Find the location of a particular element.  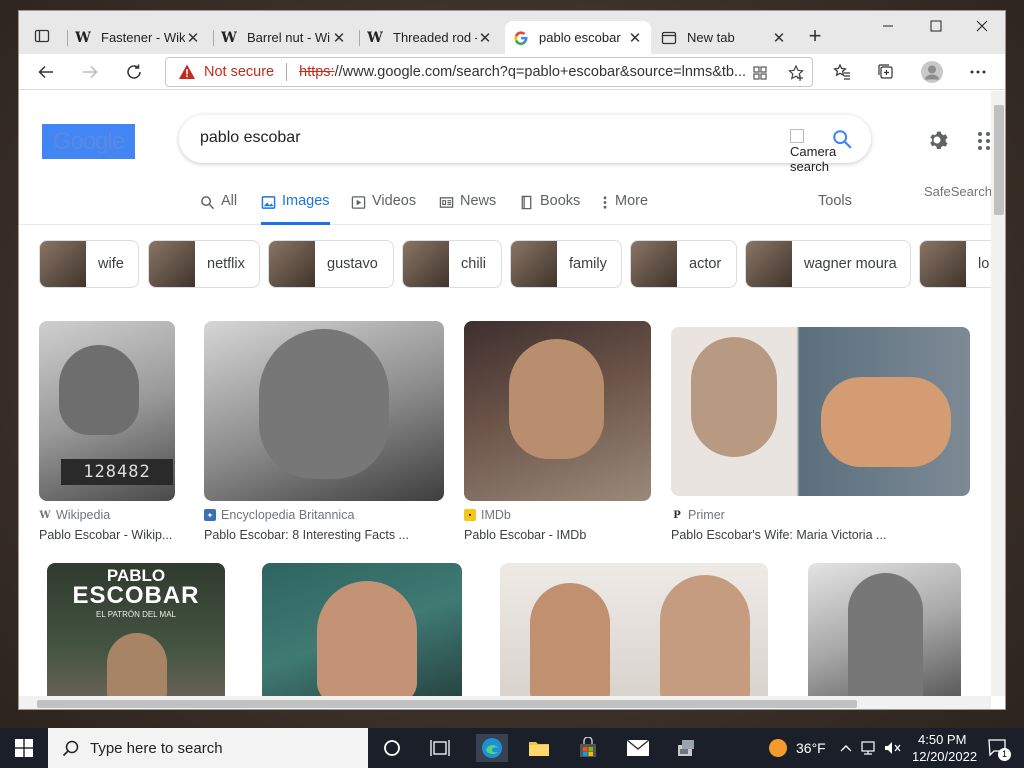

horizontal-scroll-thumb is located at coordinates (447, 704).